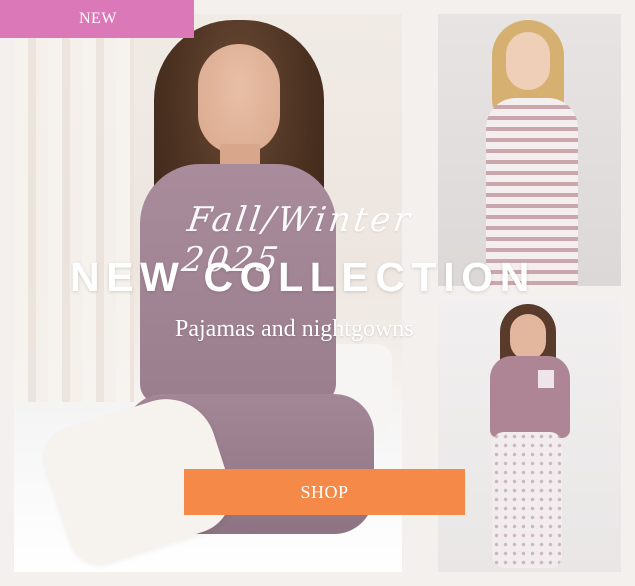 Image resolution: width=635 pixels, height=586 pixels. I want to click on new-badge: NEW, so click(97, 19).